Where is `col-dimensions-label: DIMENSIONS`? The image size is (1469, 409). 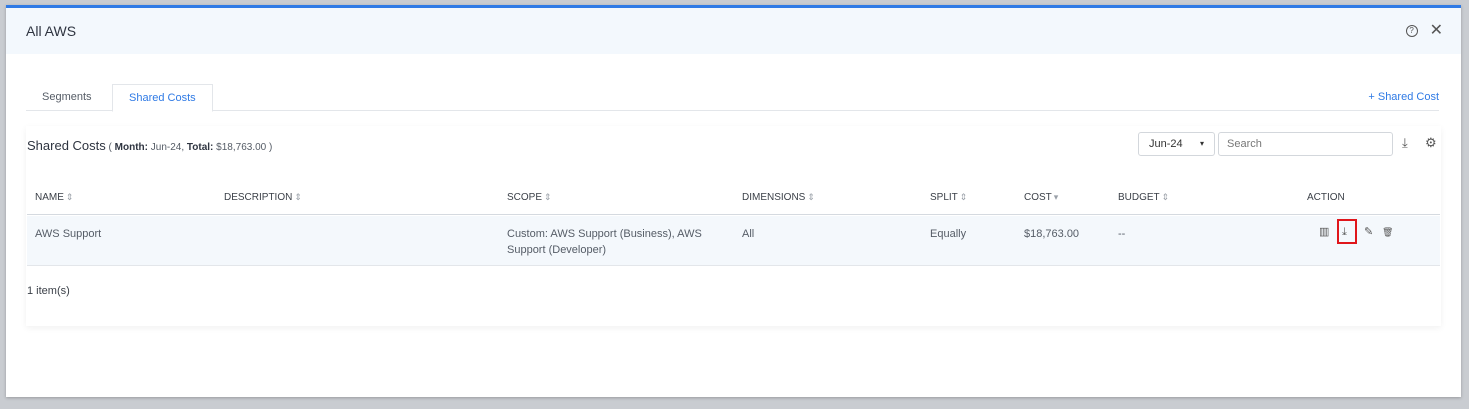 col-dimensions-label: DIMENSIONS is located at coordinates (774, 197).